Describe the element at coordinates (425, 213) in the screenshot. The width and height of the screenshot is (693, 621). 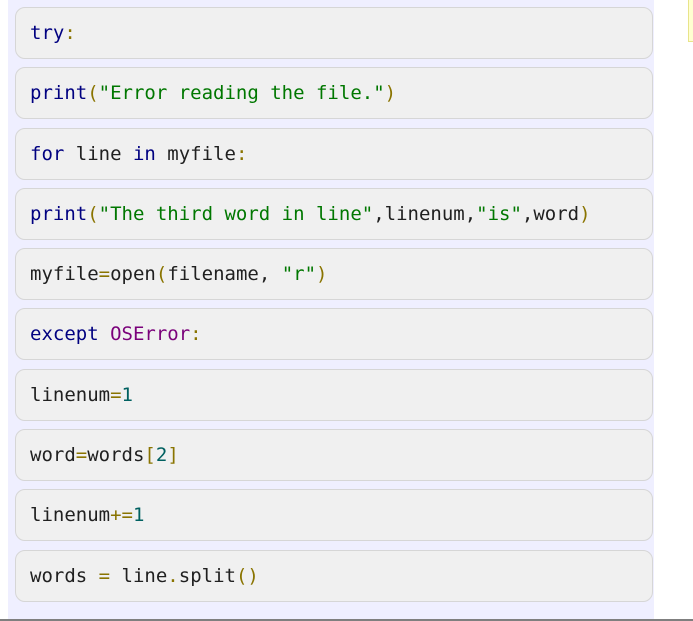
I see `code-token-name: ,linenum,` at that location.